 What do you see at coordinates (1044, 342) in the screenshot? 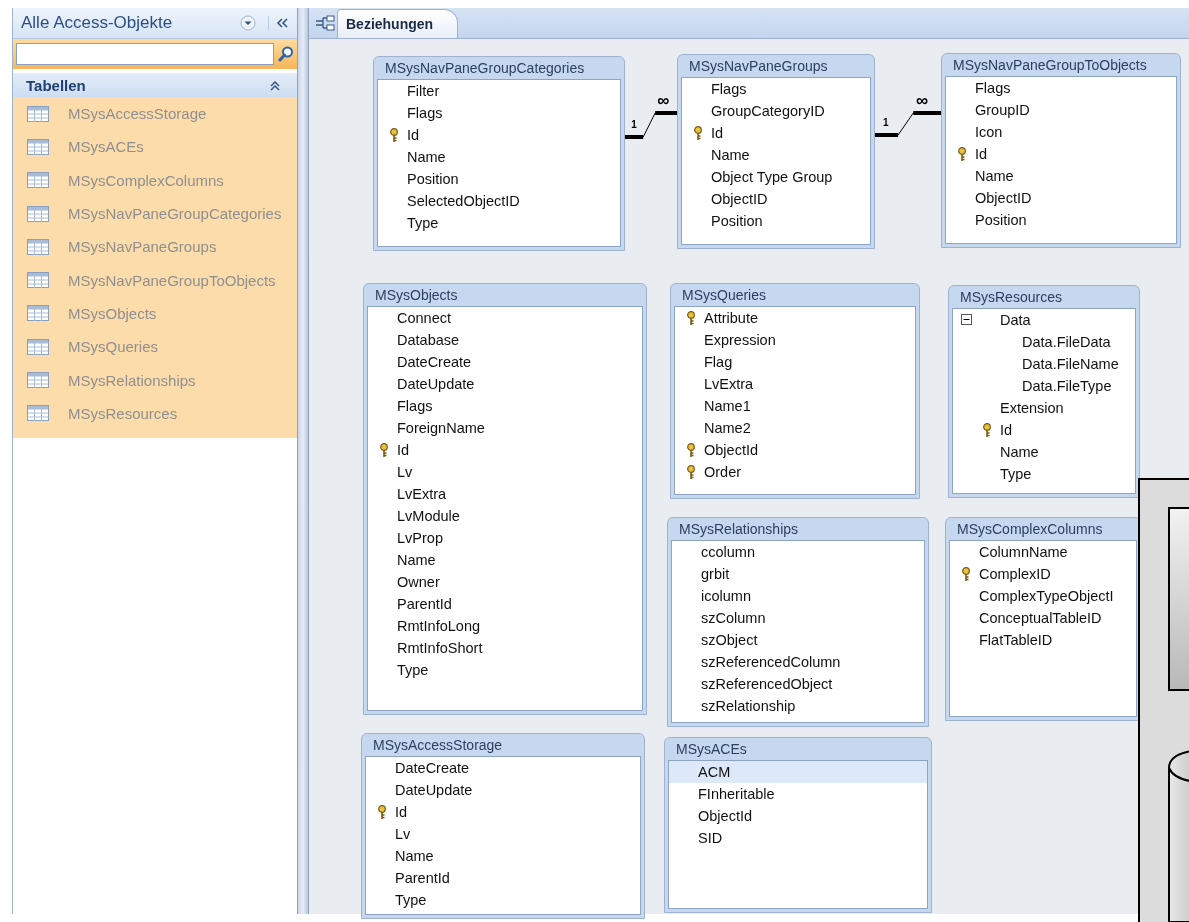
I see `field-row: Data.FileData` at bounding box center [1044, 342].